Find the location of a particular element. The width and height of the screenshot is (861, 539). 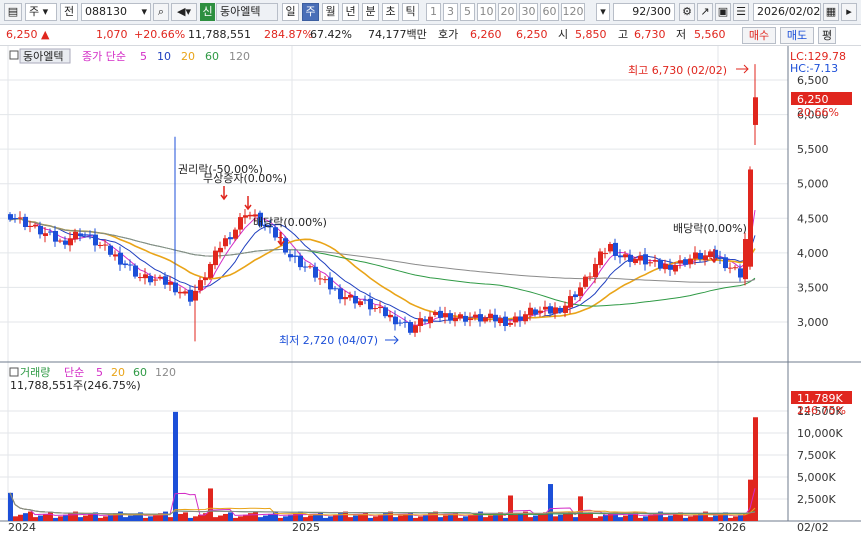

period-3: 년 is located at coordinates (350, 12).